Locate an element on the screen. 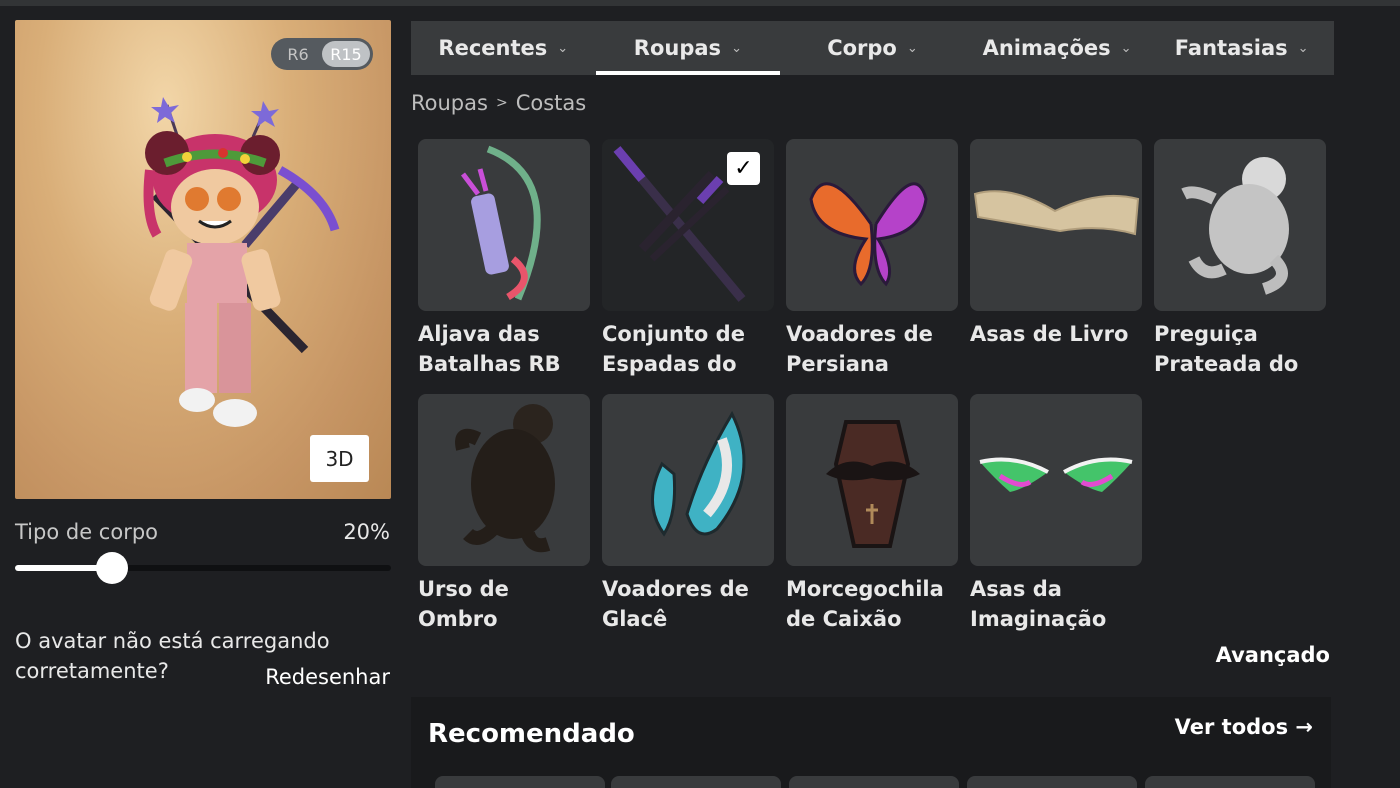 The image size is (1400, 788). checkmark-icon: ✓ is located at coordinates (743, 168).